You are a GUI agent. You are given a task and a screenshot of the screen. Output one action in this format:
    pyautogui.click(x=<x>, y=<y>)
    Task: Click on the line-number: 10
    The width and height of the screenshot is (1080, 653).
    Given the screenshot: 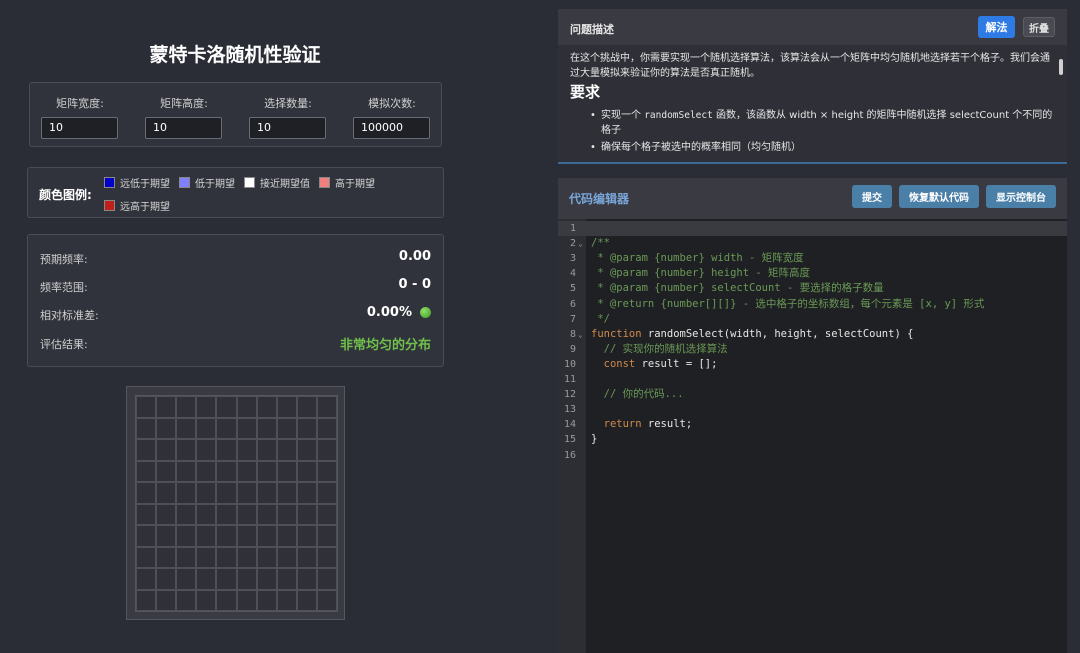 What is the action you would take?
    pyautogui.click(x=569, y=364)
    